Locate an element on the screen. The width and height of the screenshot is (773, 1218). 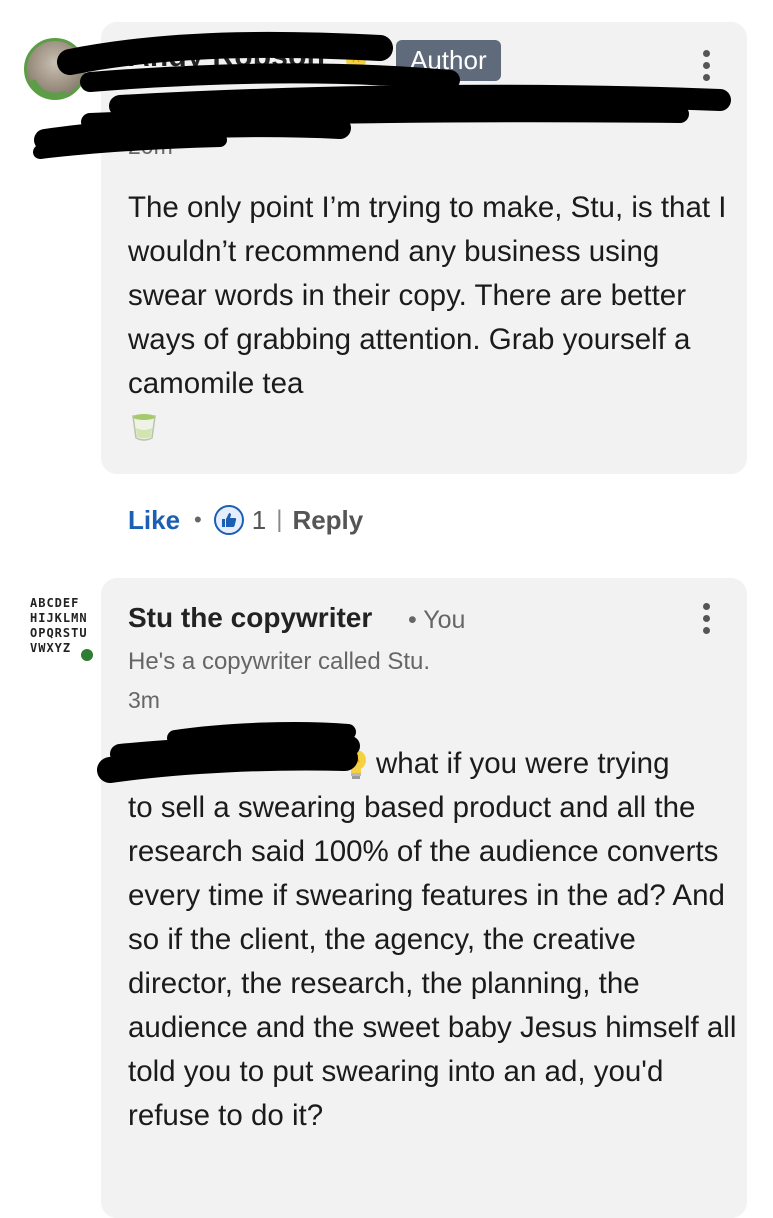
comment-author-name: Andy Robson is located at coordinates (226, 57).